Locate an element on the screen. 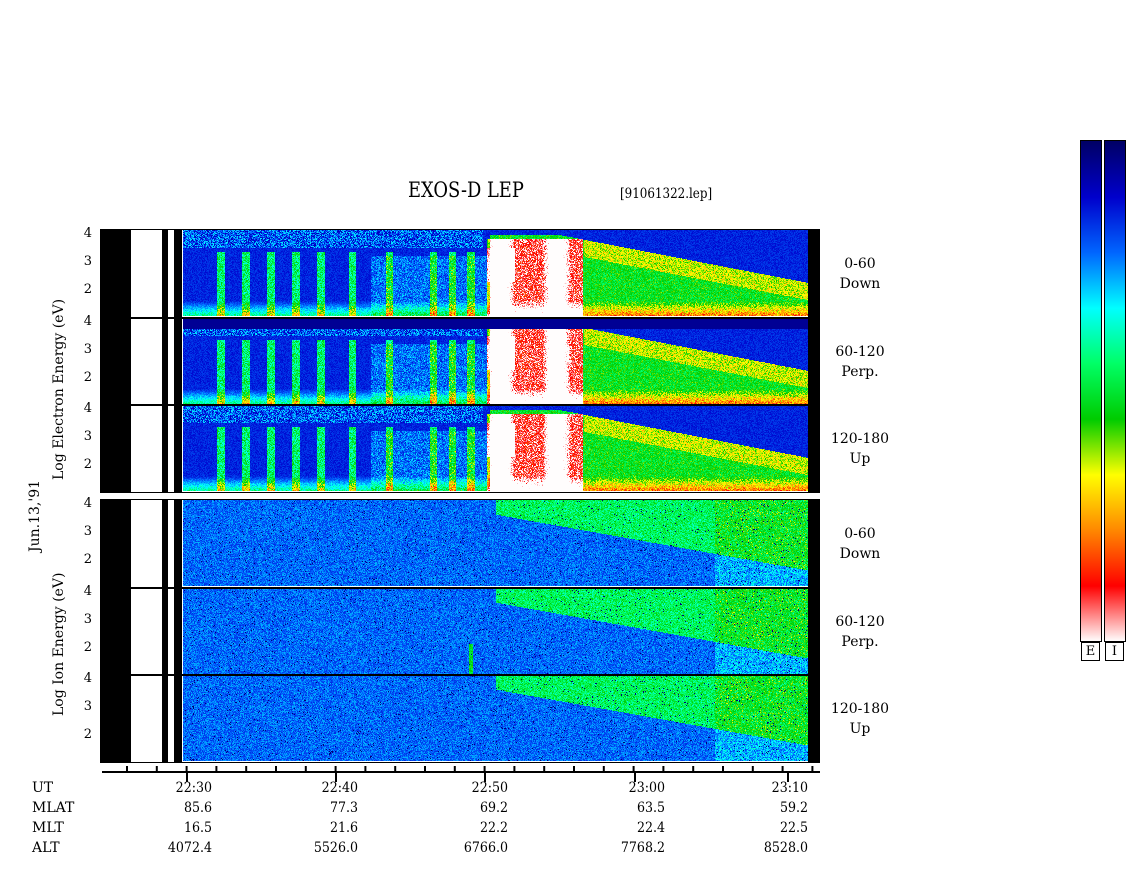  ephemeris-value: 22:50 is located at coordinates (489, 788).